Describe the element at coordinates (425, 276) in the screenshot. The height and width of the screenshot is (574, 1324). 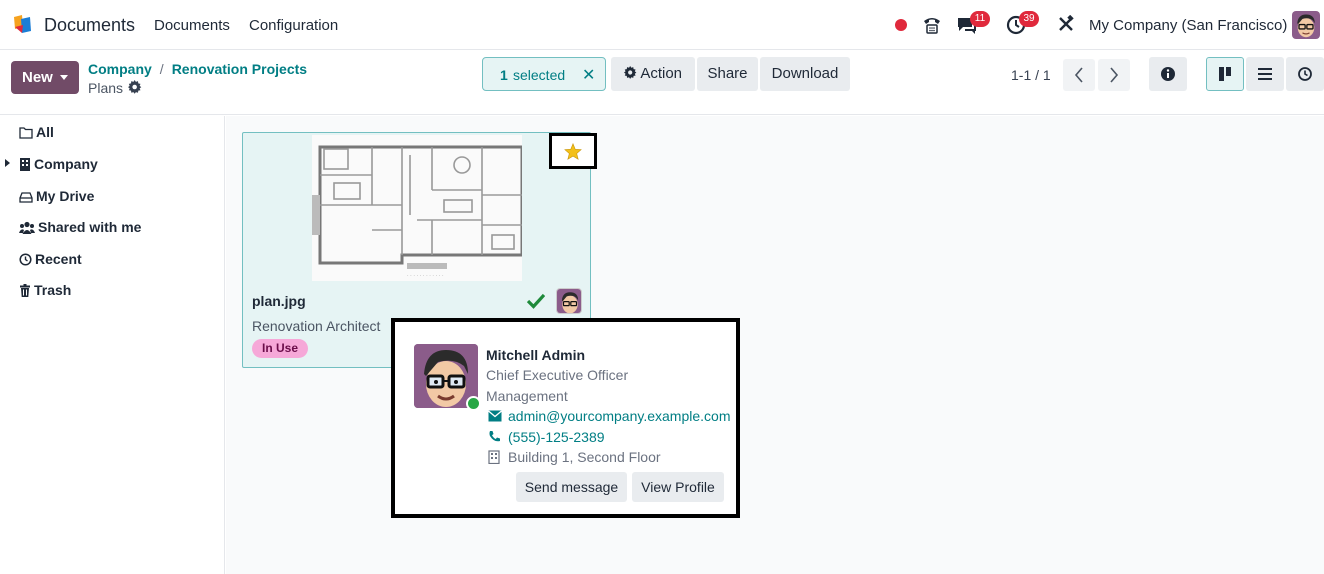
I see `plan-caption: · · · · · · · · · · · ·` at that location.